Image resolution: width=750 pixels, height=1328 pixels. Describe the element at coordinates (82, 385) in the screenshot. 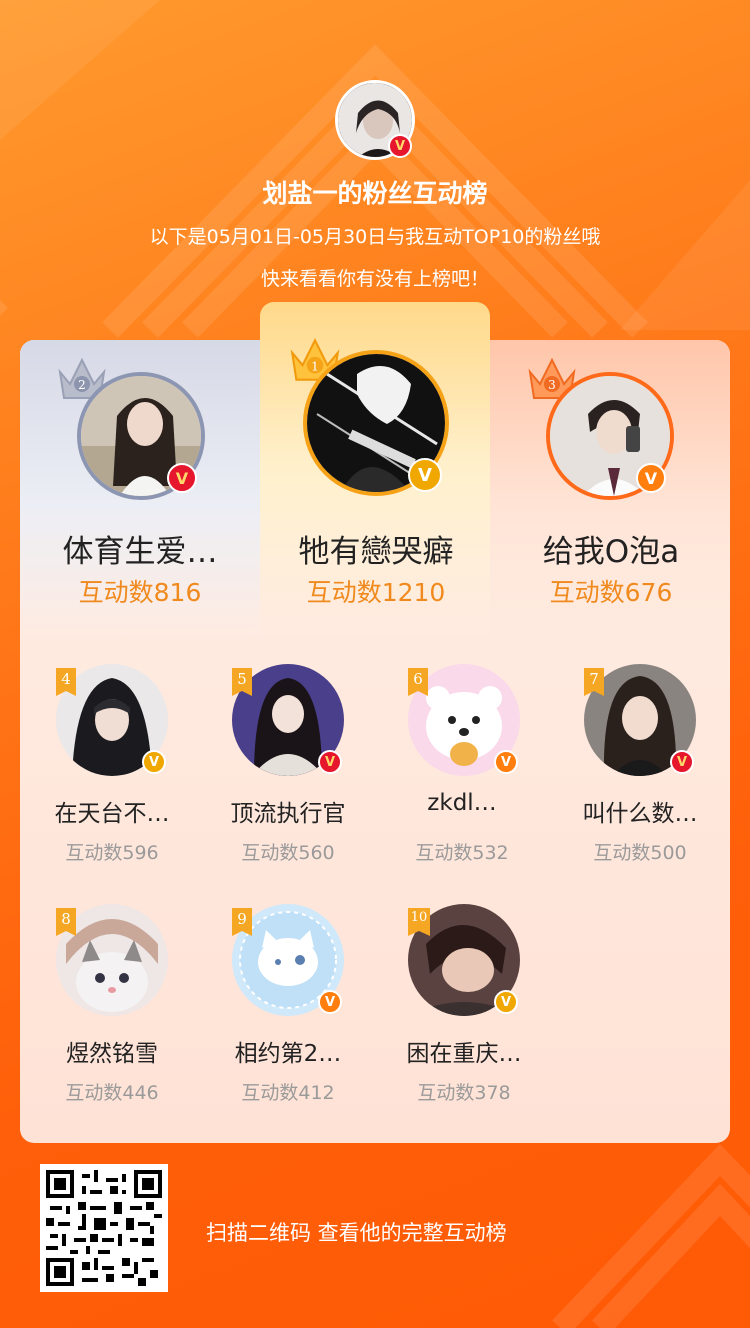

I see `svg-text: 2` at that location.